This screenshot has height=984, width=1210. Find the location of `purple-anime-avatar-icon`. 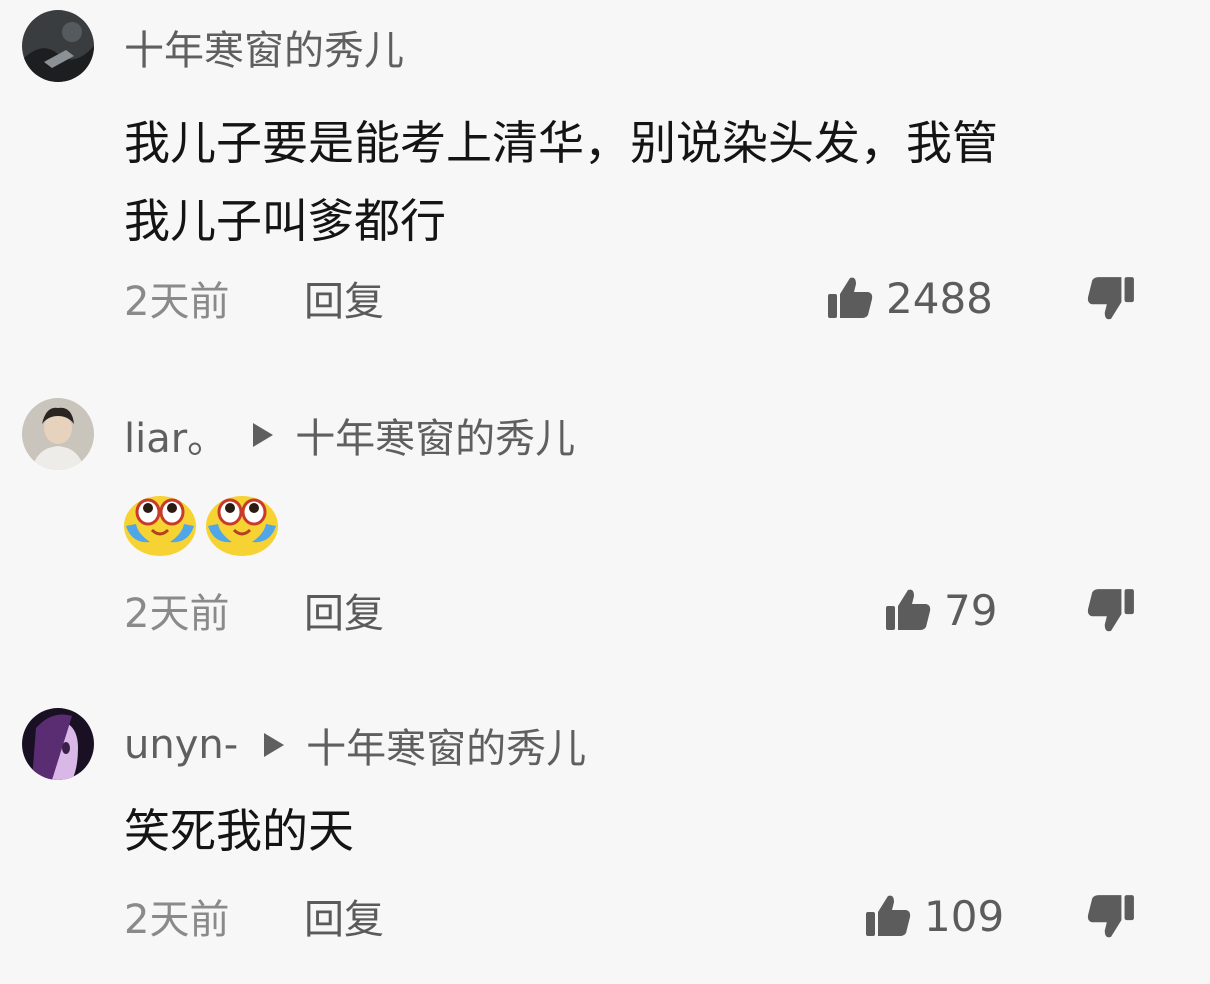

purple-anime-avatar-icon is located at coordinates (58, 744).